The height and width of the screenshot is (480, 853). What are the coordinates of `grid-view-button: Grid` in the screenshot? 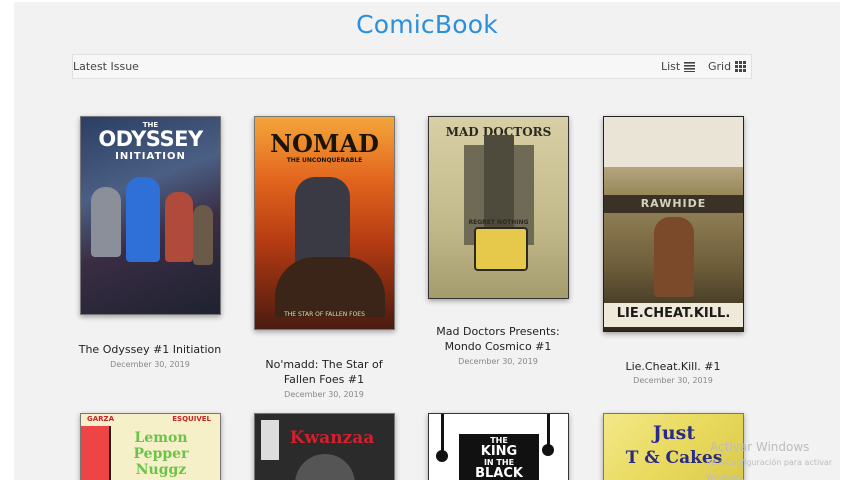 It's located at (727, 66).